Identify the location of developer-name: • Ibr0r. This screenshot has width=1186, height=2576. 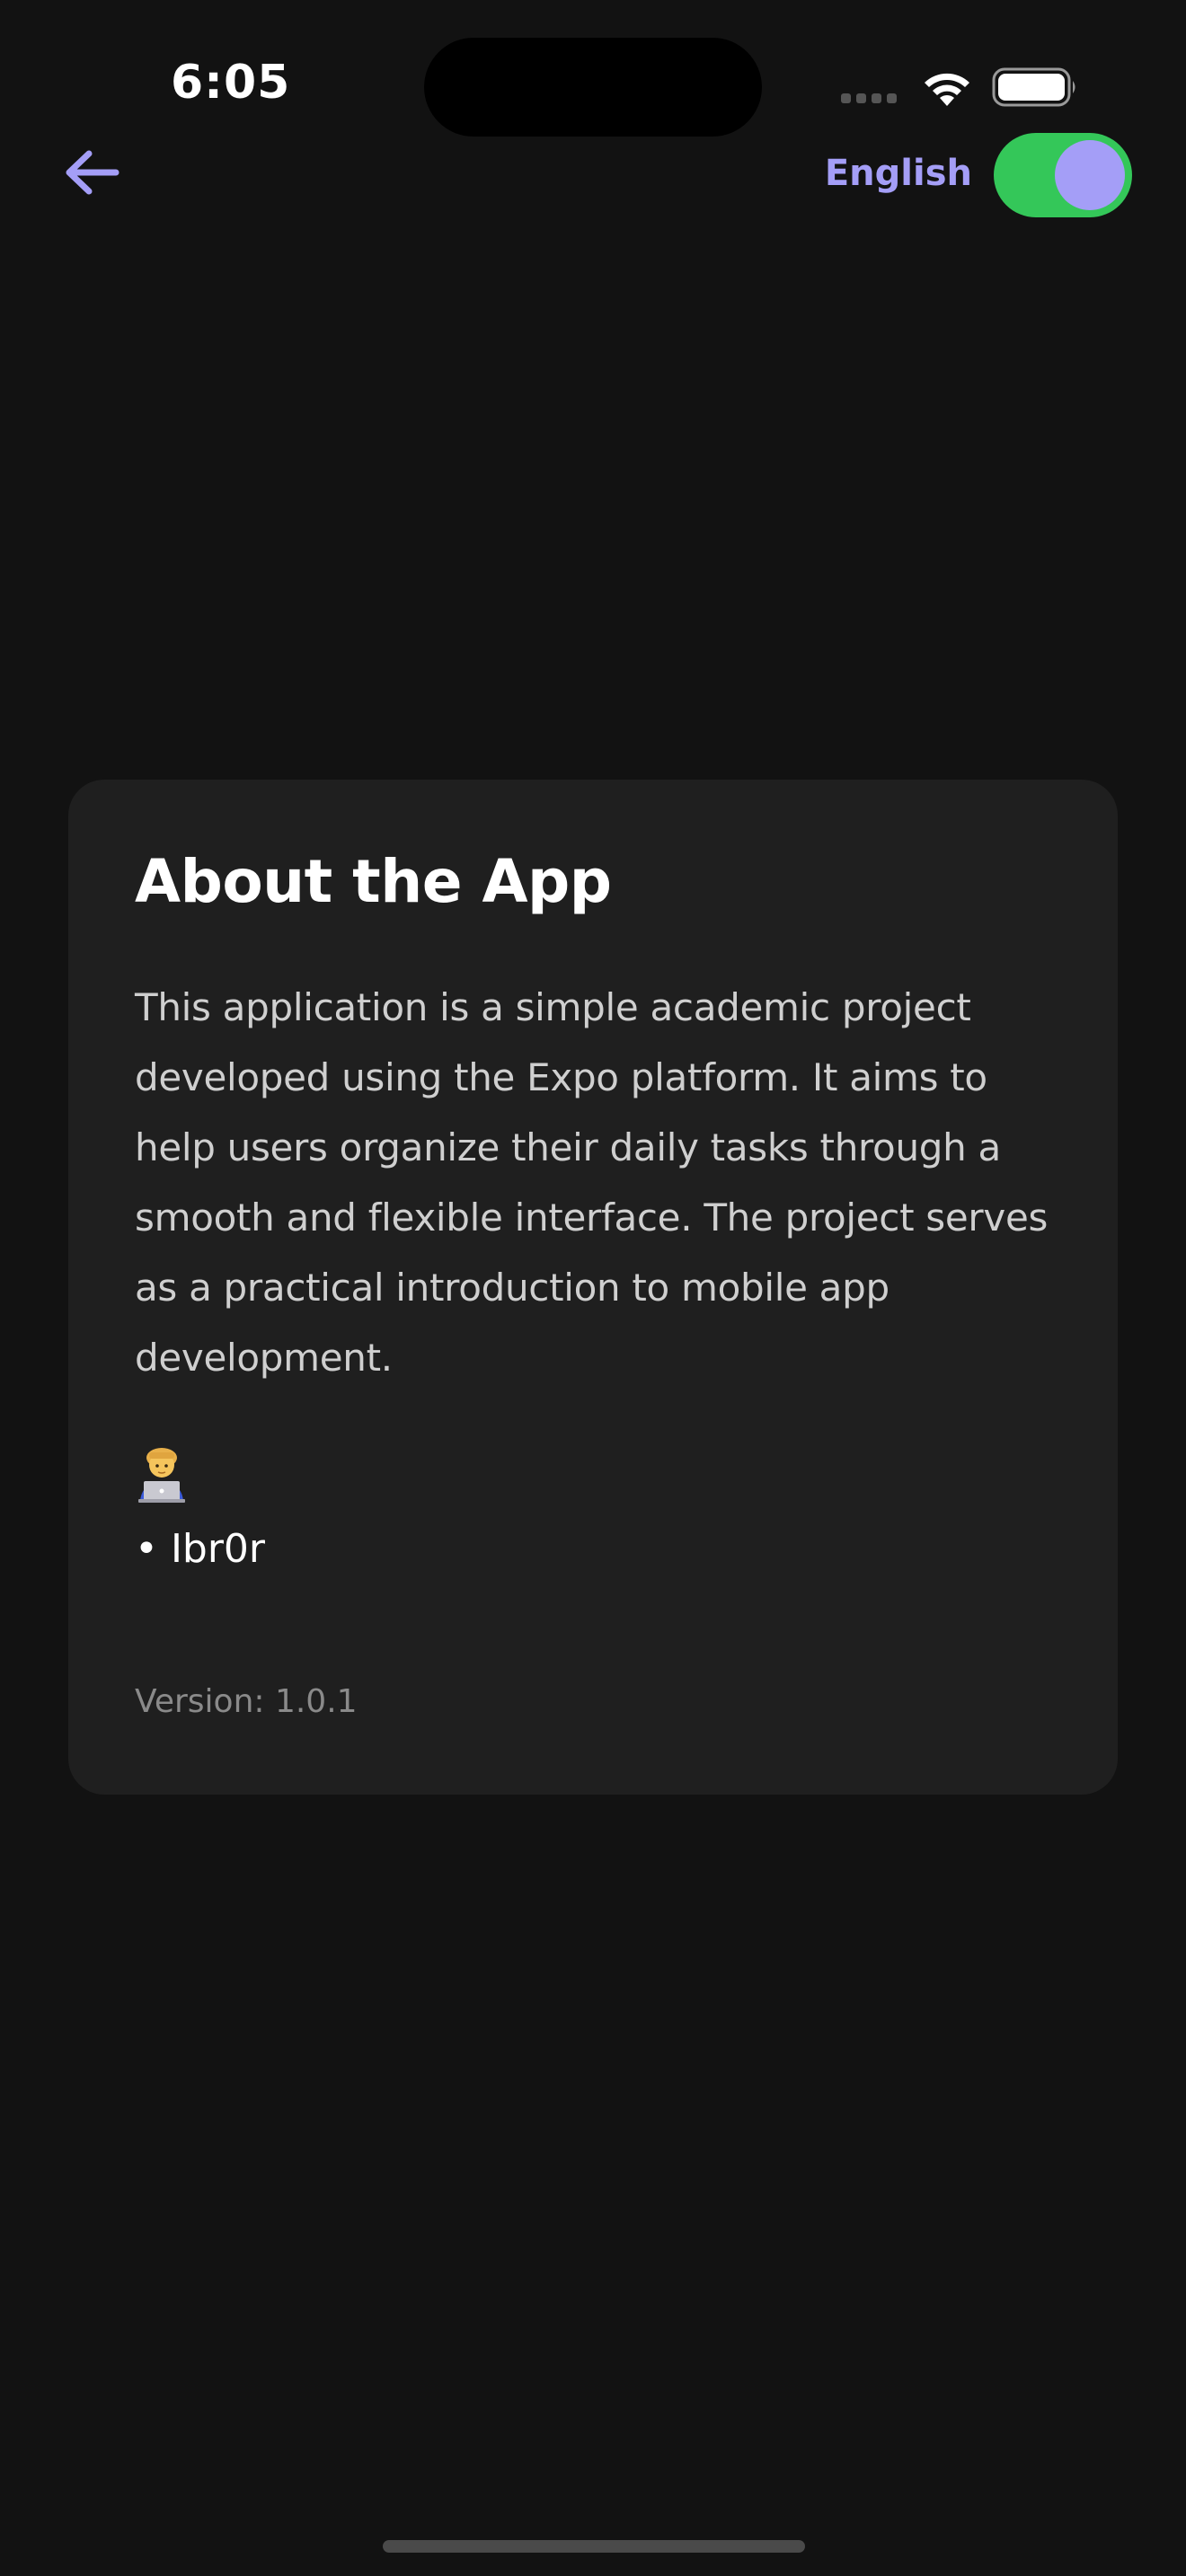
(200, 1549).